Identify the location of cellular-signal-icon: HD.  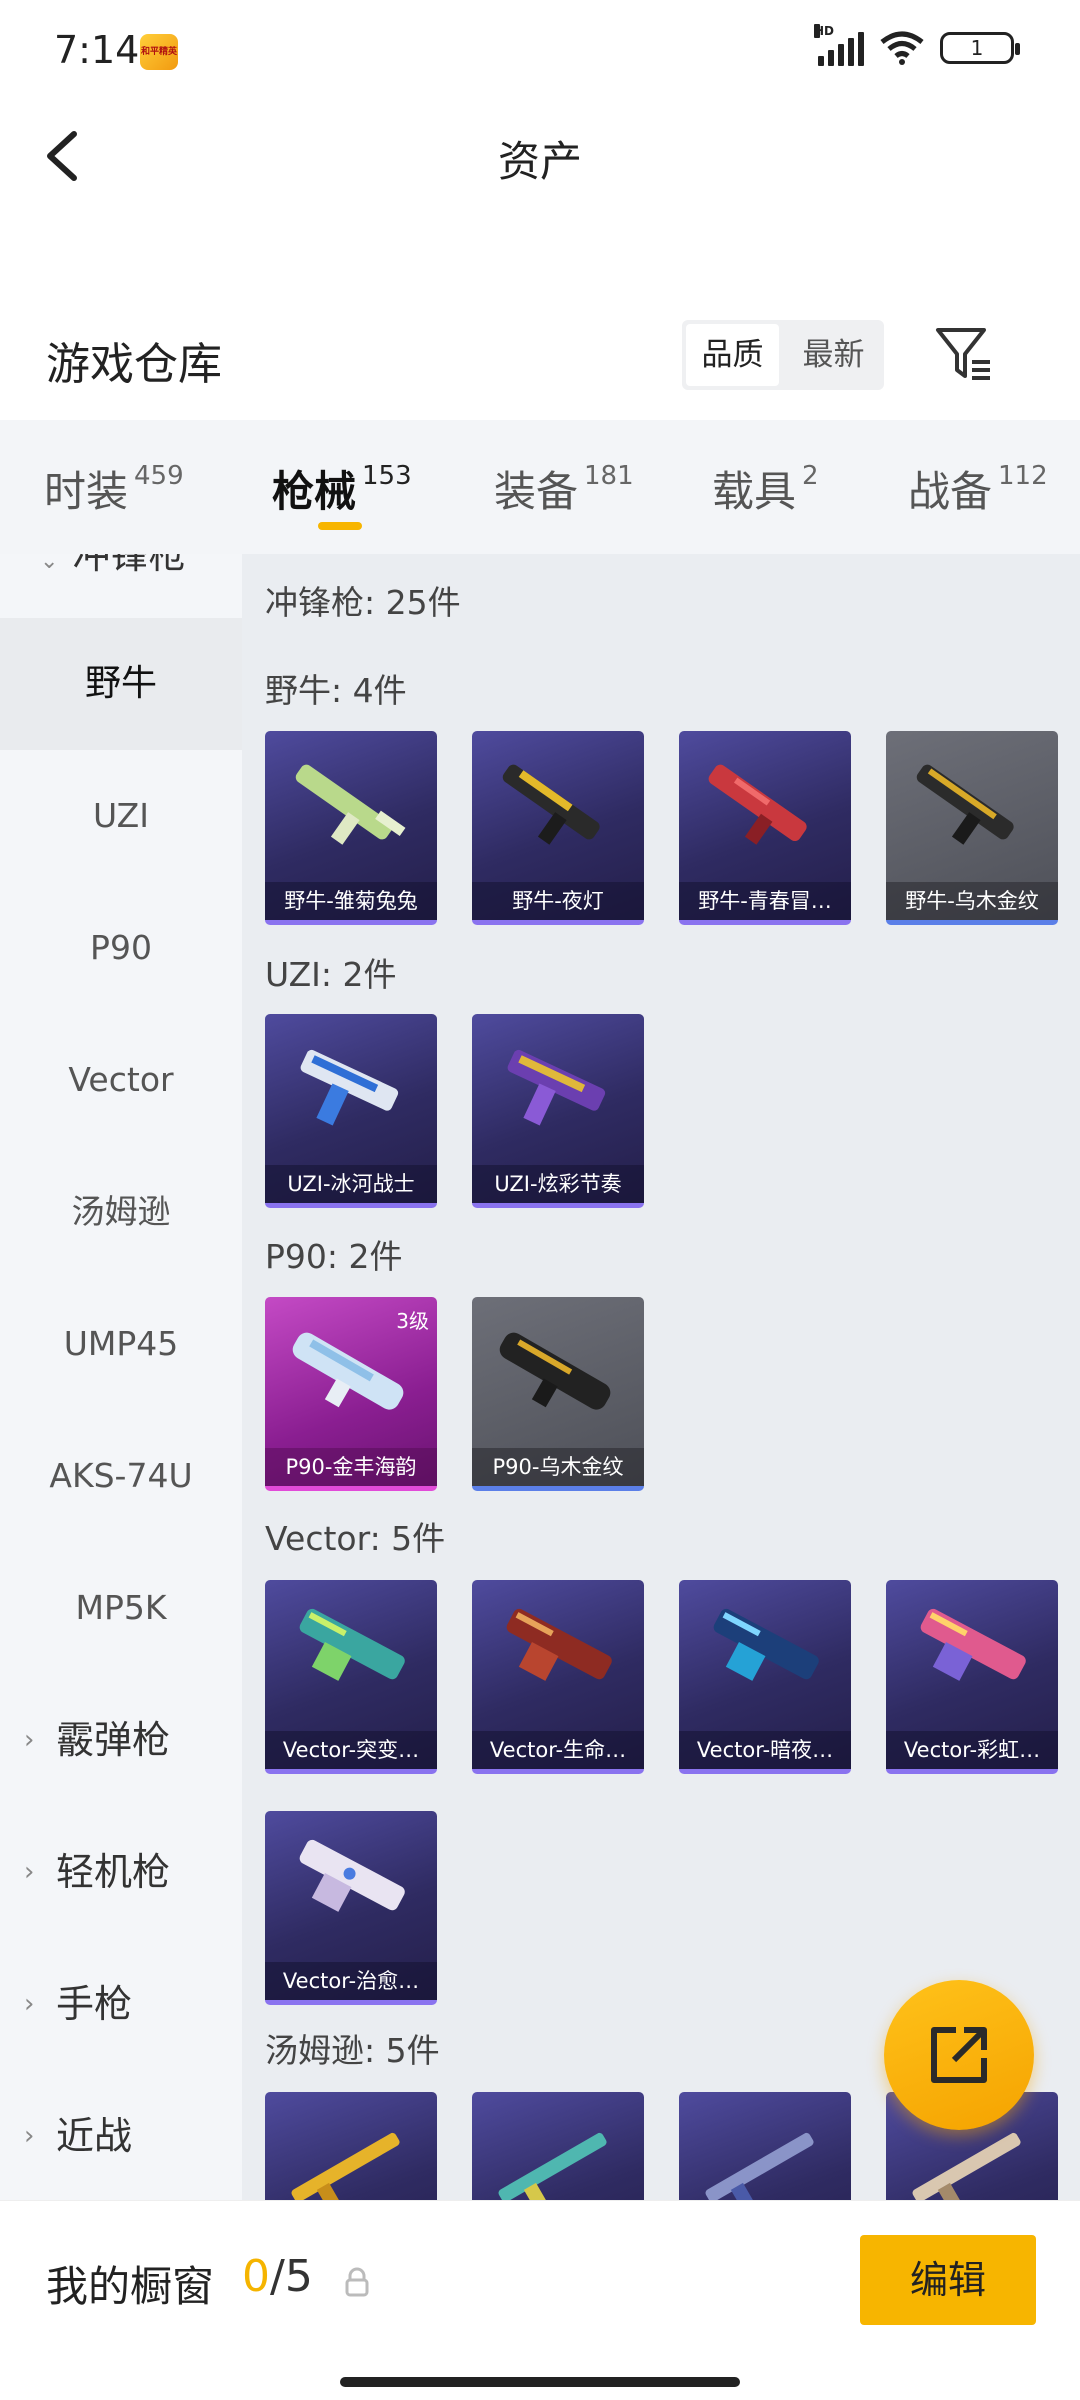
(839, 45).